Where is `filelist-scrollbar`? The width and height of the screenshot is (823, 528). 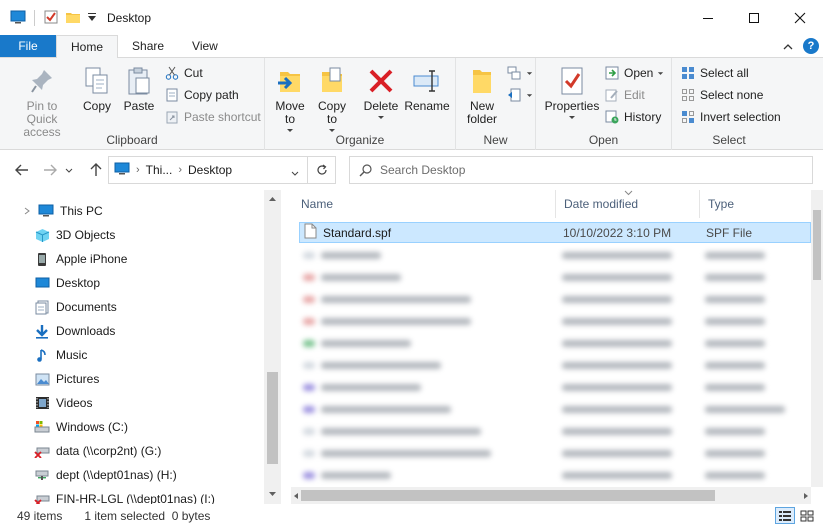 filelist-scrollbar is located at coordinates (817, 338).